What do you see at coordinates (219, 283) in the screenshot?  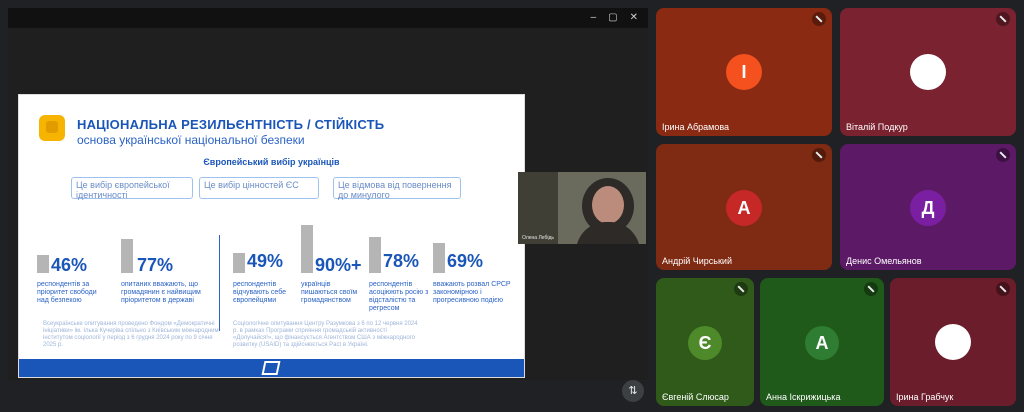 I see `slide-divider` at bounding box center [219, 283].